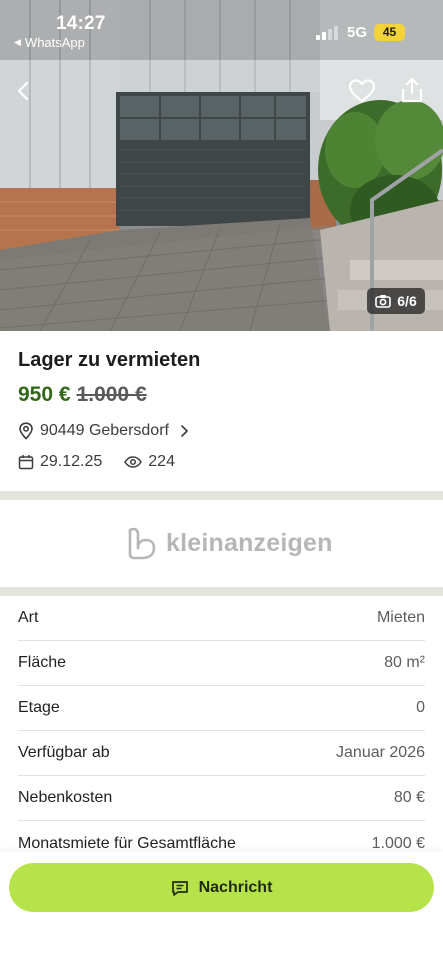  I want to click on share-icon, so click(412, 90).